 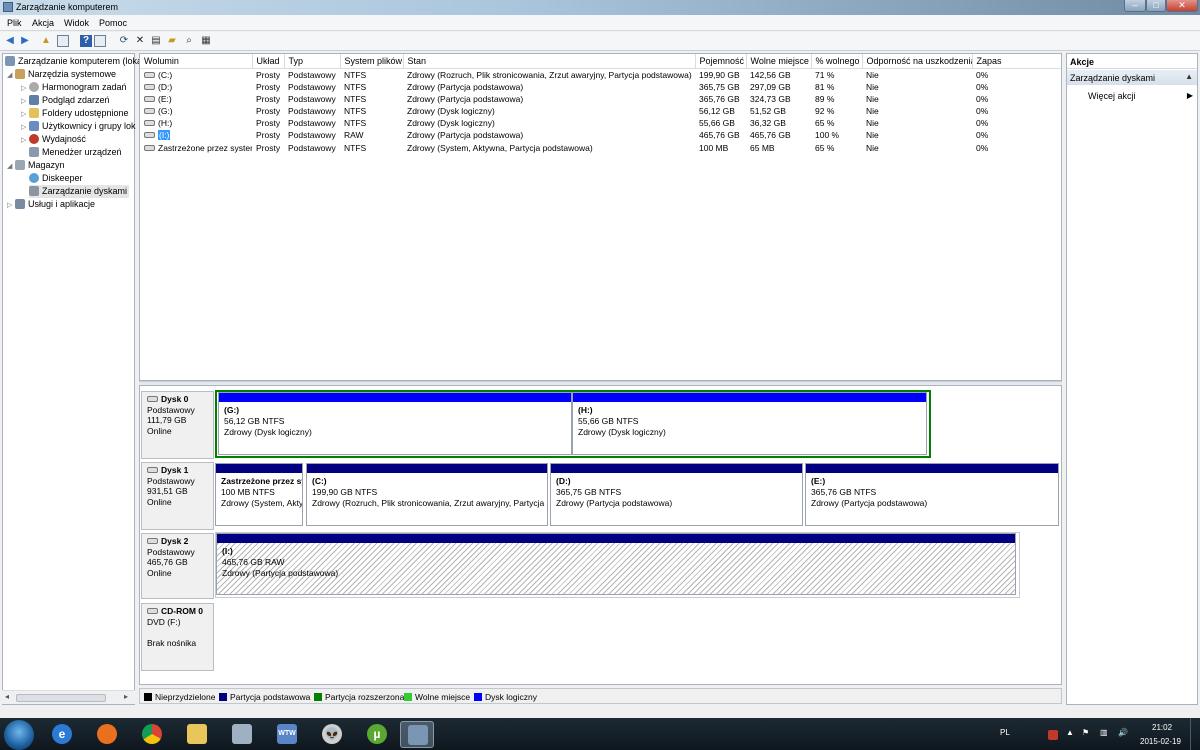 I want to click on tree-item-storage: ◢ Magazyn, so click(x=36, y=165).